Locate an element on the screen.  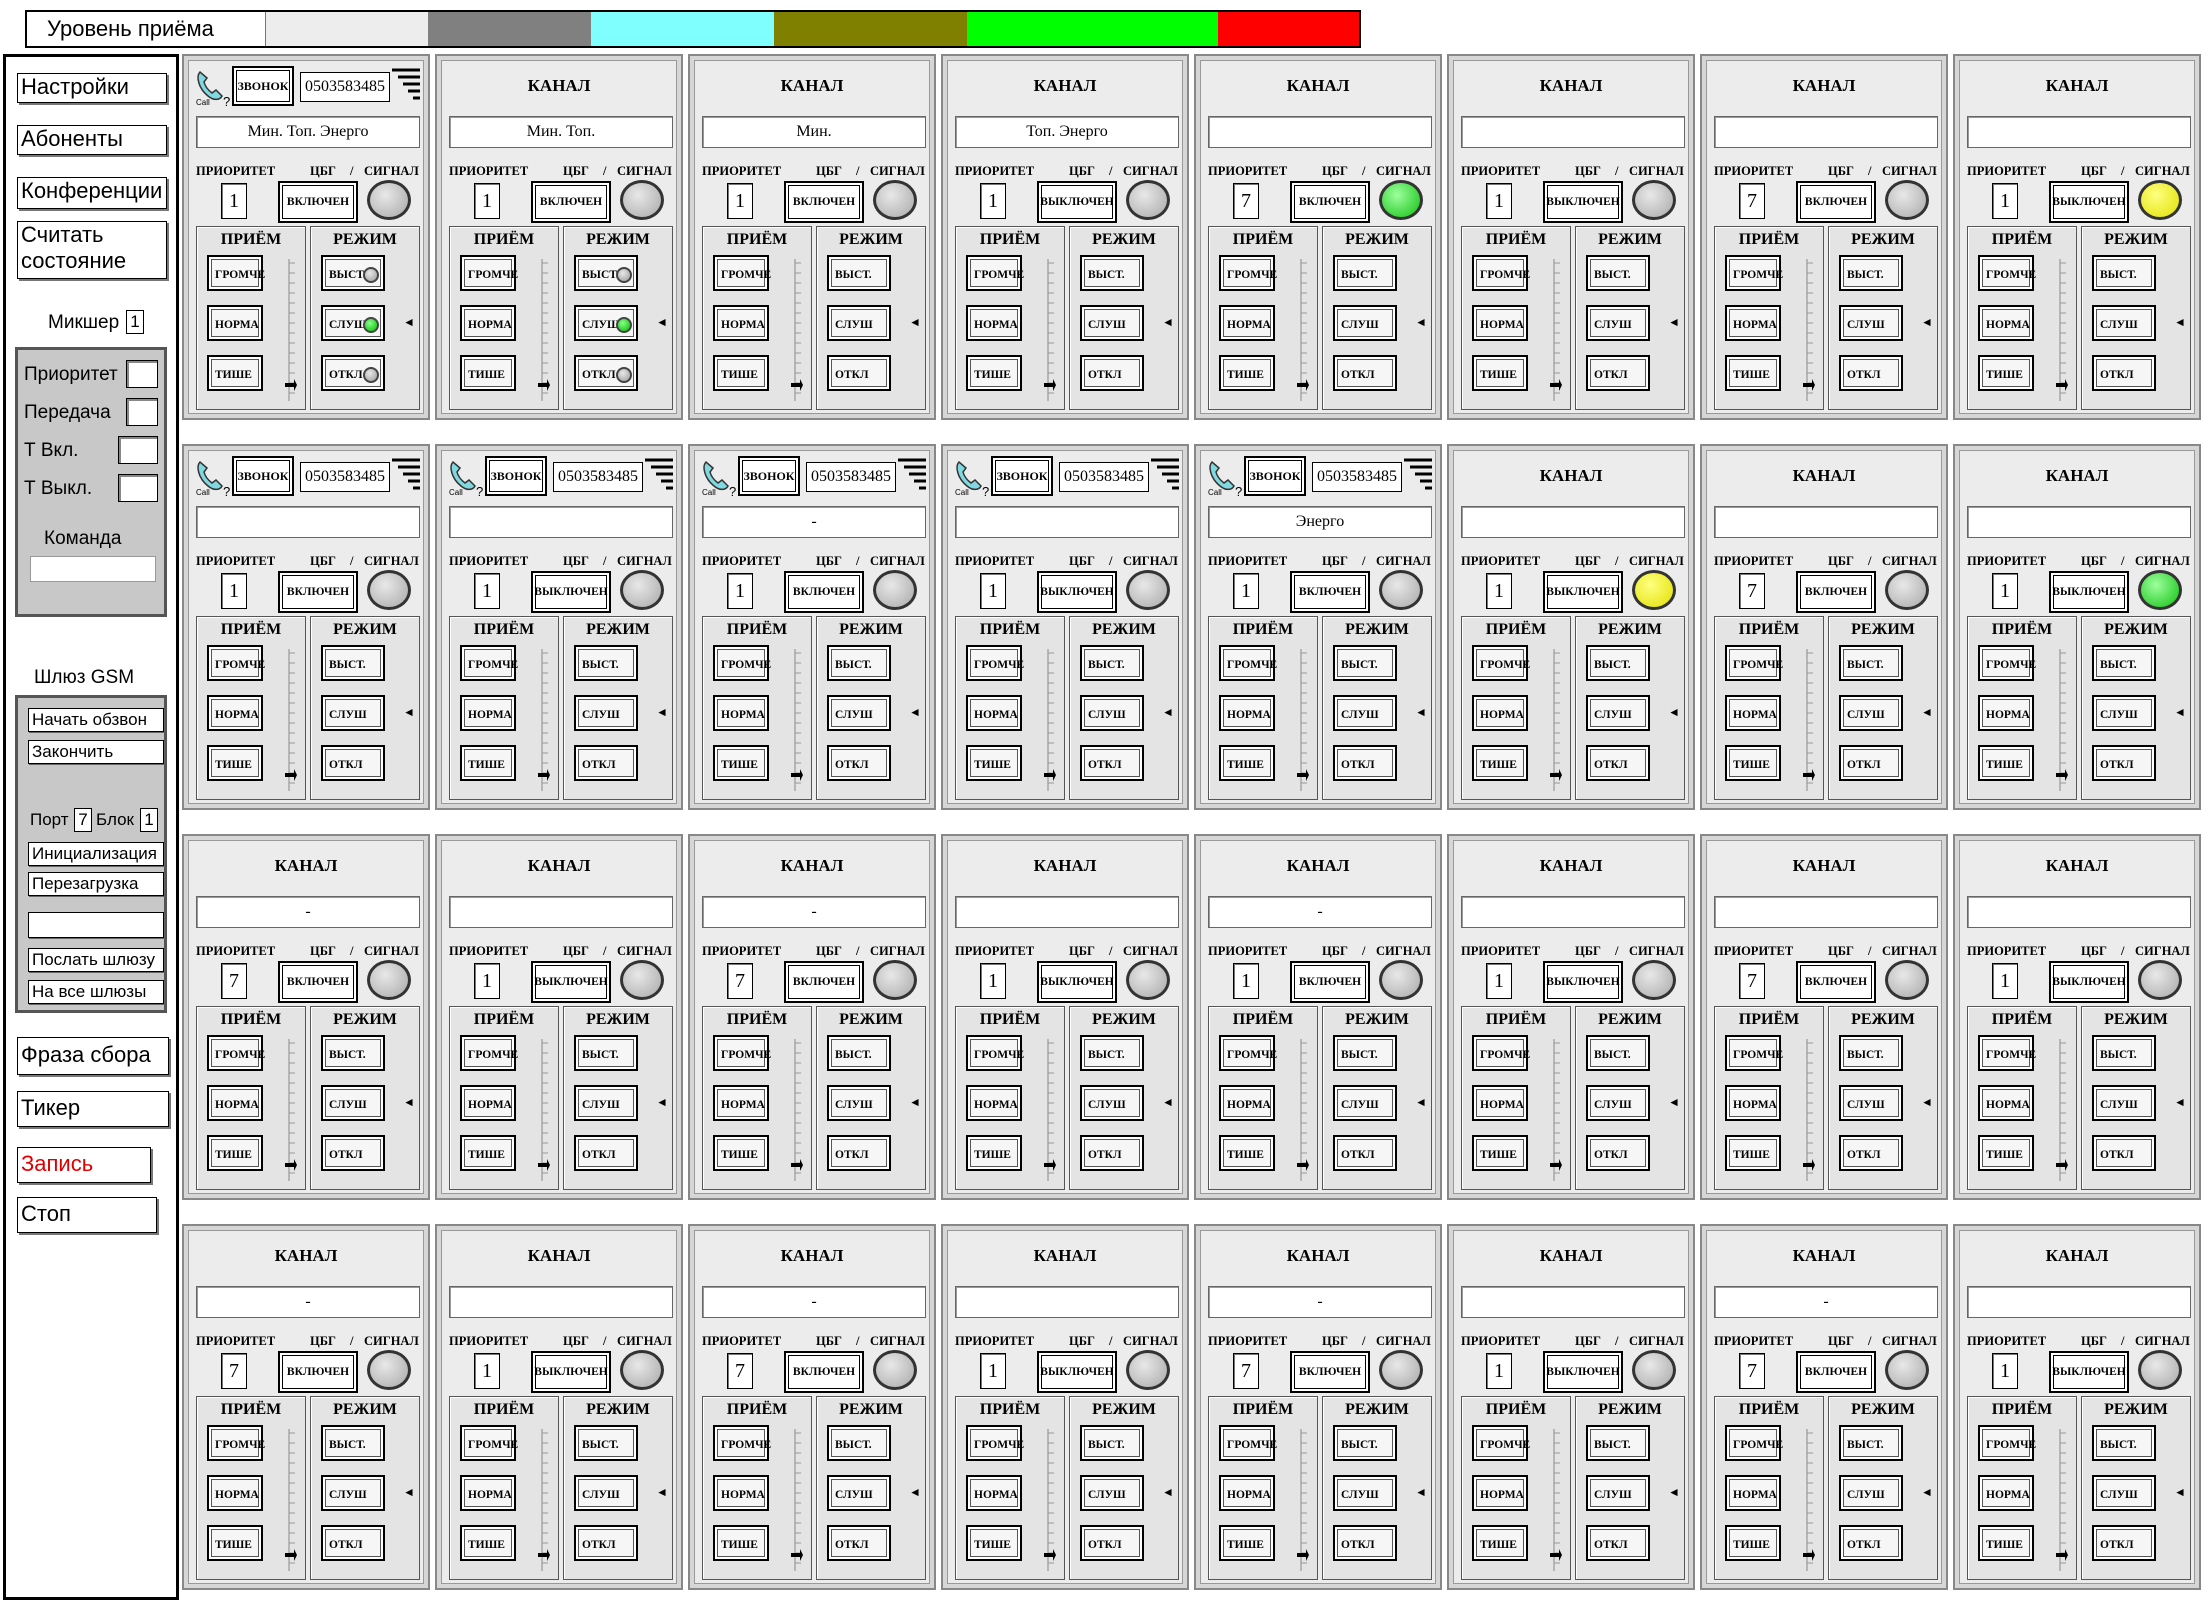
cbg-toggle-button: ВЫКЛЮЧЕН is located at coordinates (1583, 592).